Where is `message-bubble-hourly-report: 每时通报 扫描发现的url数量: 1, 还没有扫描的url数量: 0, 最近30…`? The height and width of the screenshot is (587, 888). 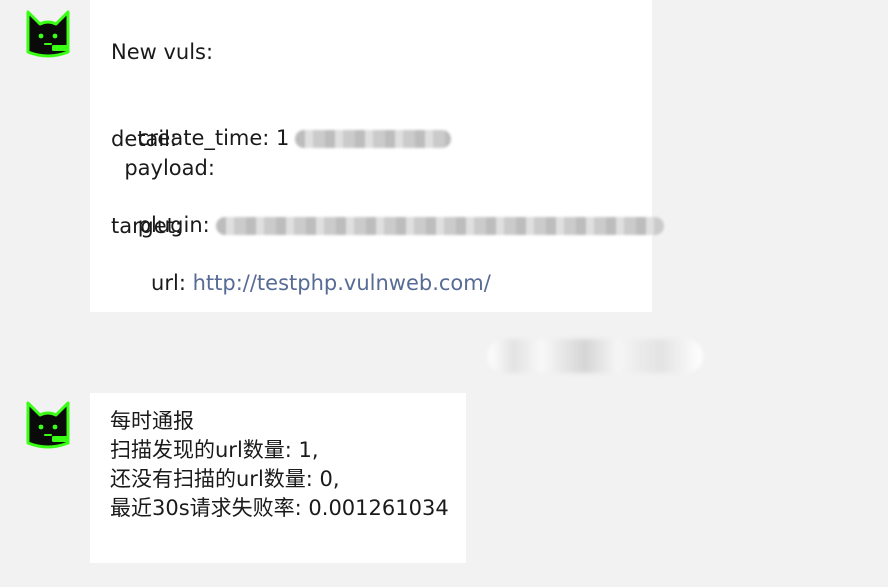
message-bubble-hourly-report: 每时通报 扫描发现的url数量: 1, 还没有扫描的url数量: 0, 最近30… is located at coordinates (278, 478).